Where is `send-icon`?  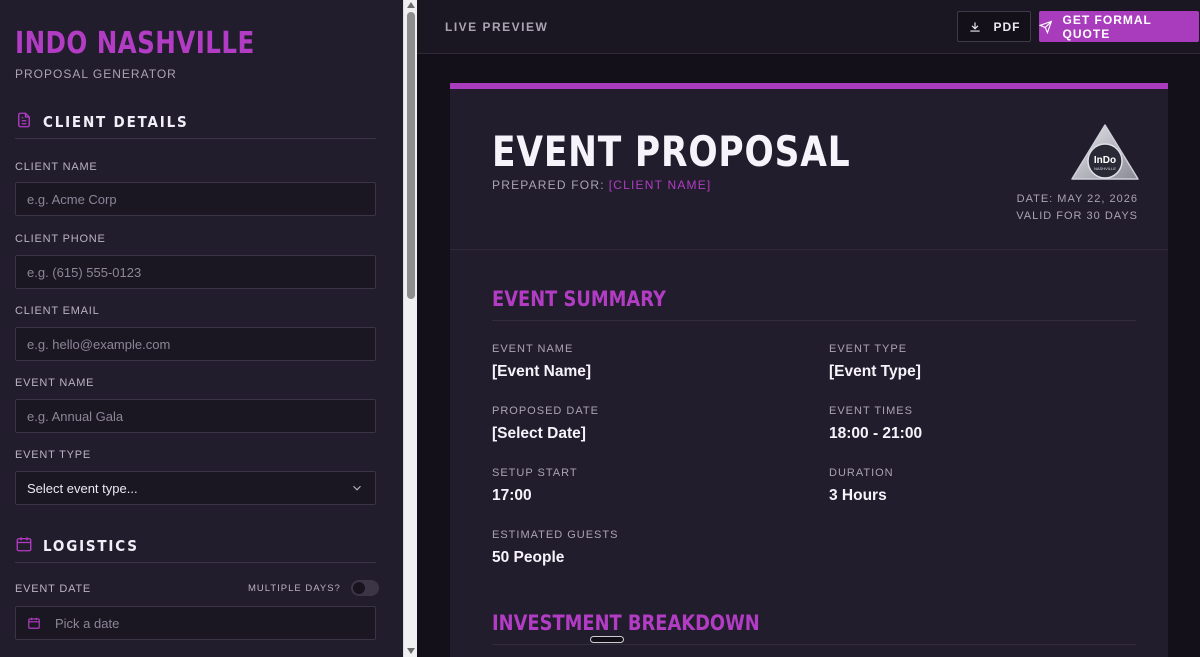
send-icon is located at coordinates (1046, 26).